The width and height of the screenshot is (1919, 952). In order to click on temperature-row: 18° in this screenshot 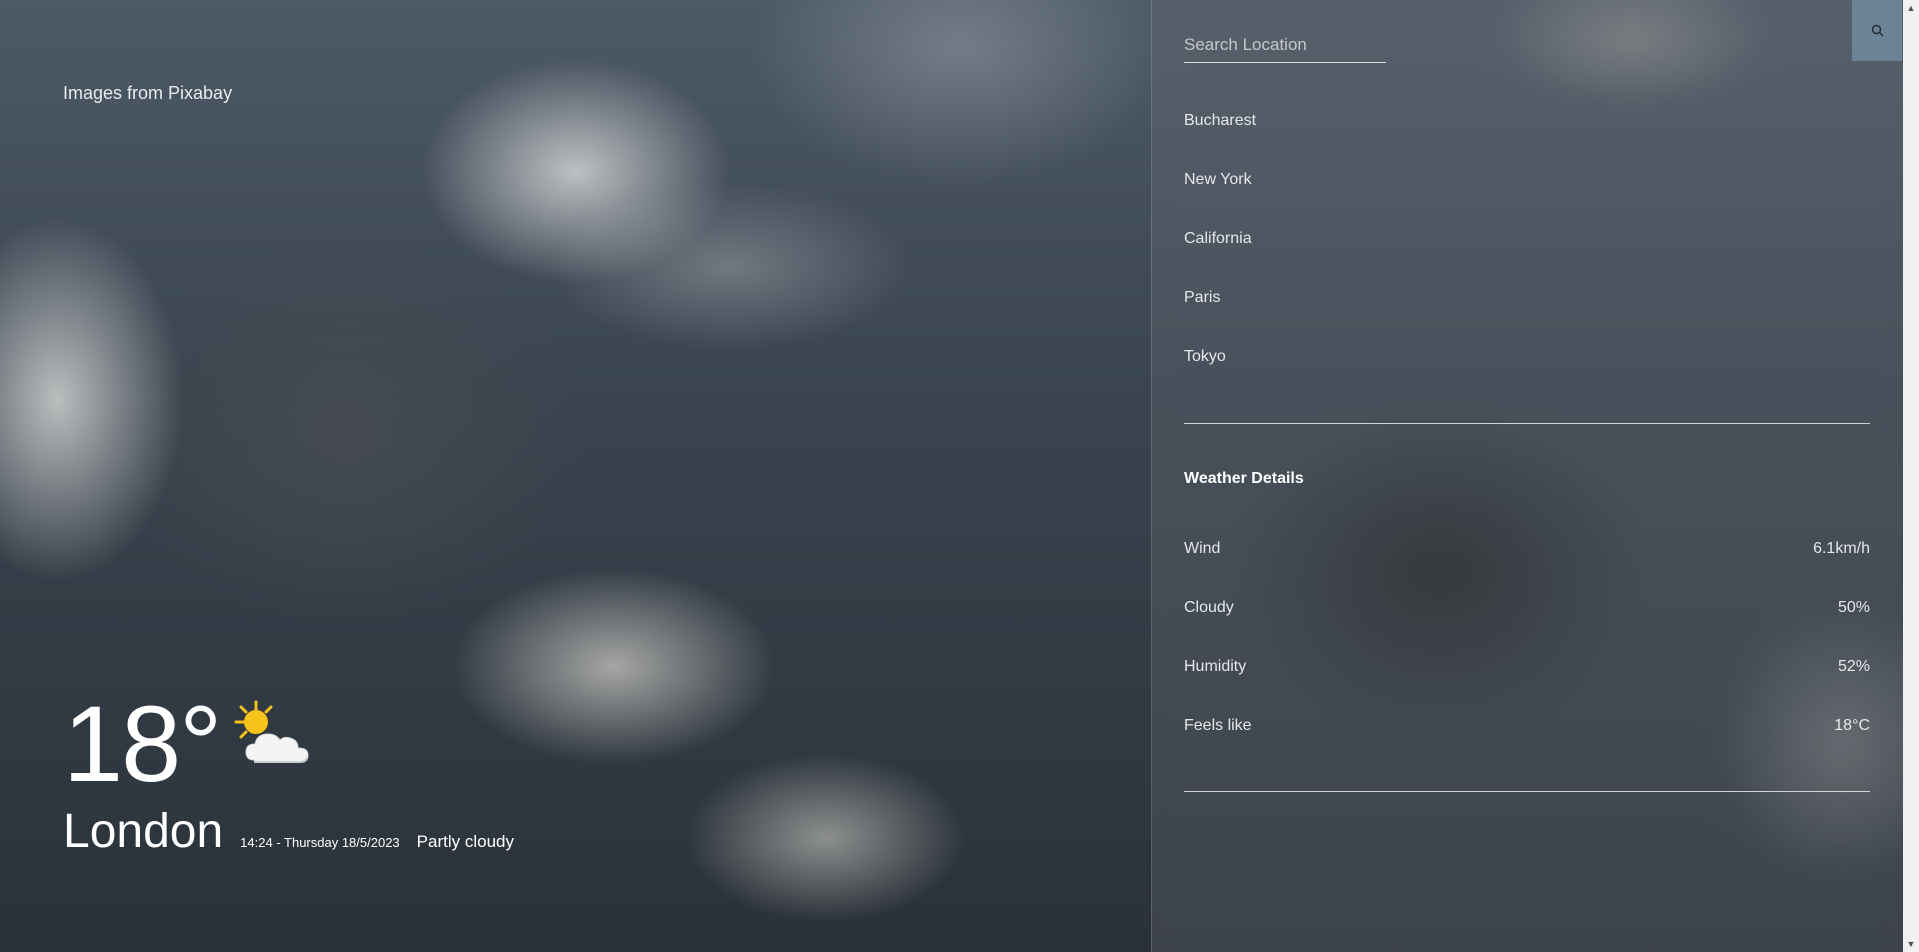, I will do `click(288, 744)`.